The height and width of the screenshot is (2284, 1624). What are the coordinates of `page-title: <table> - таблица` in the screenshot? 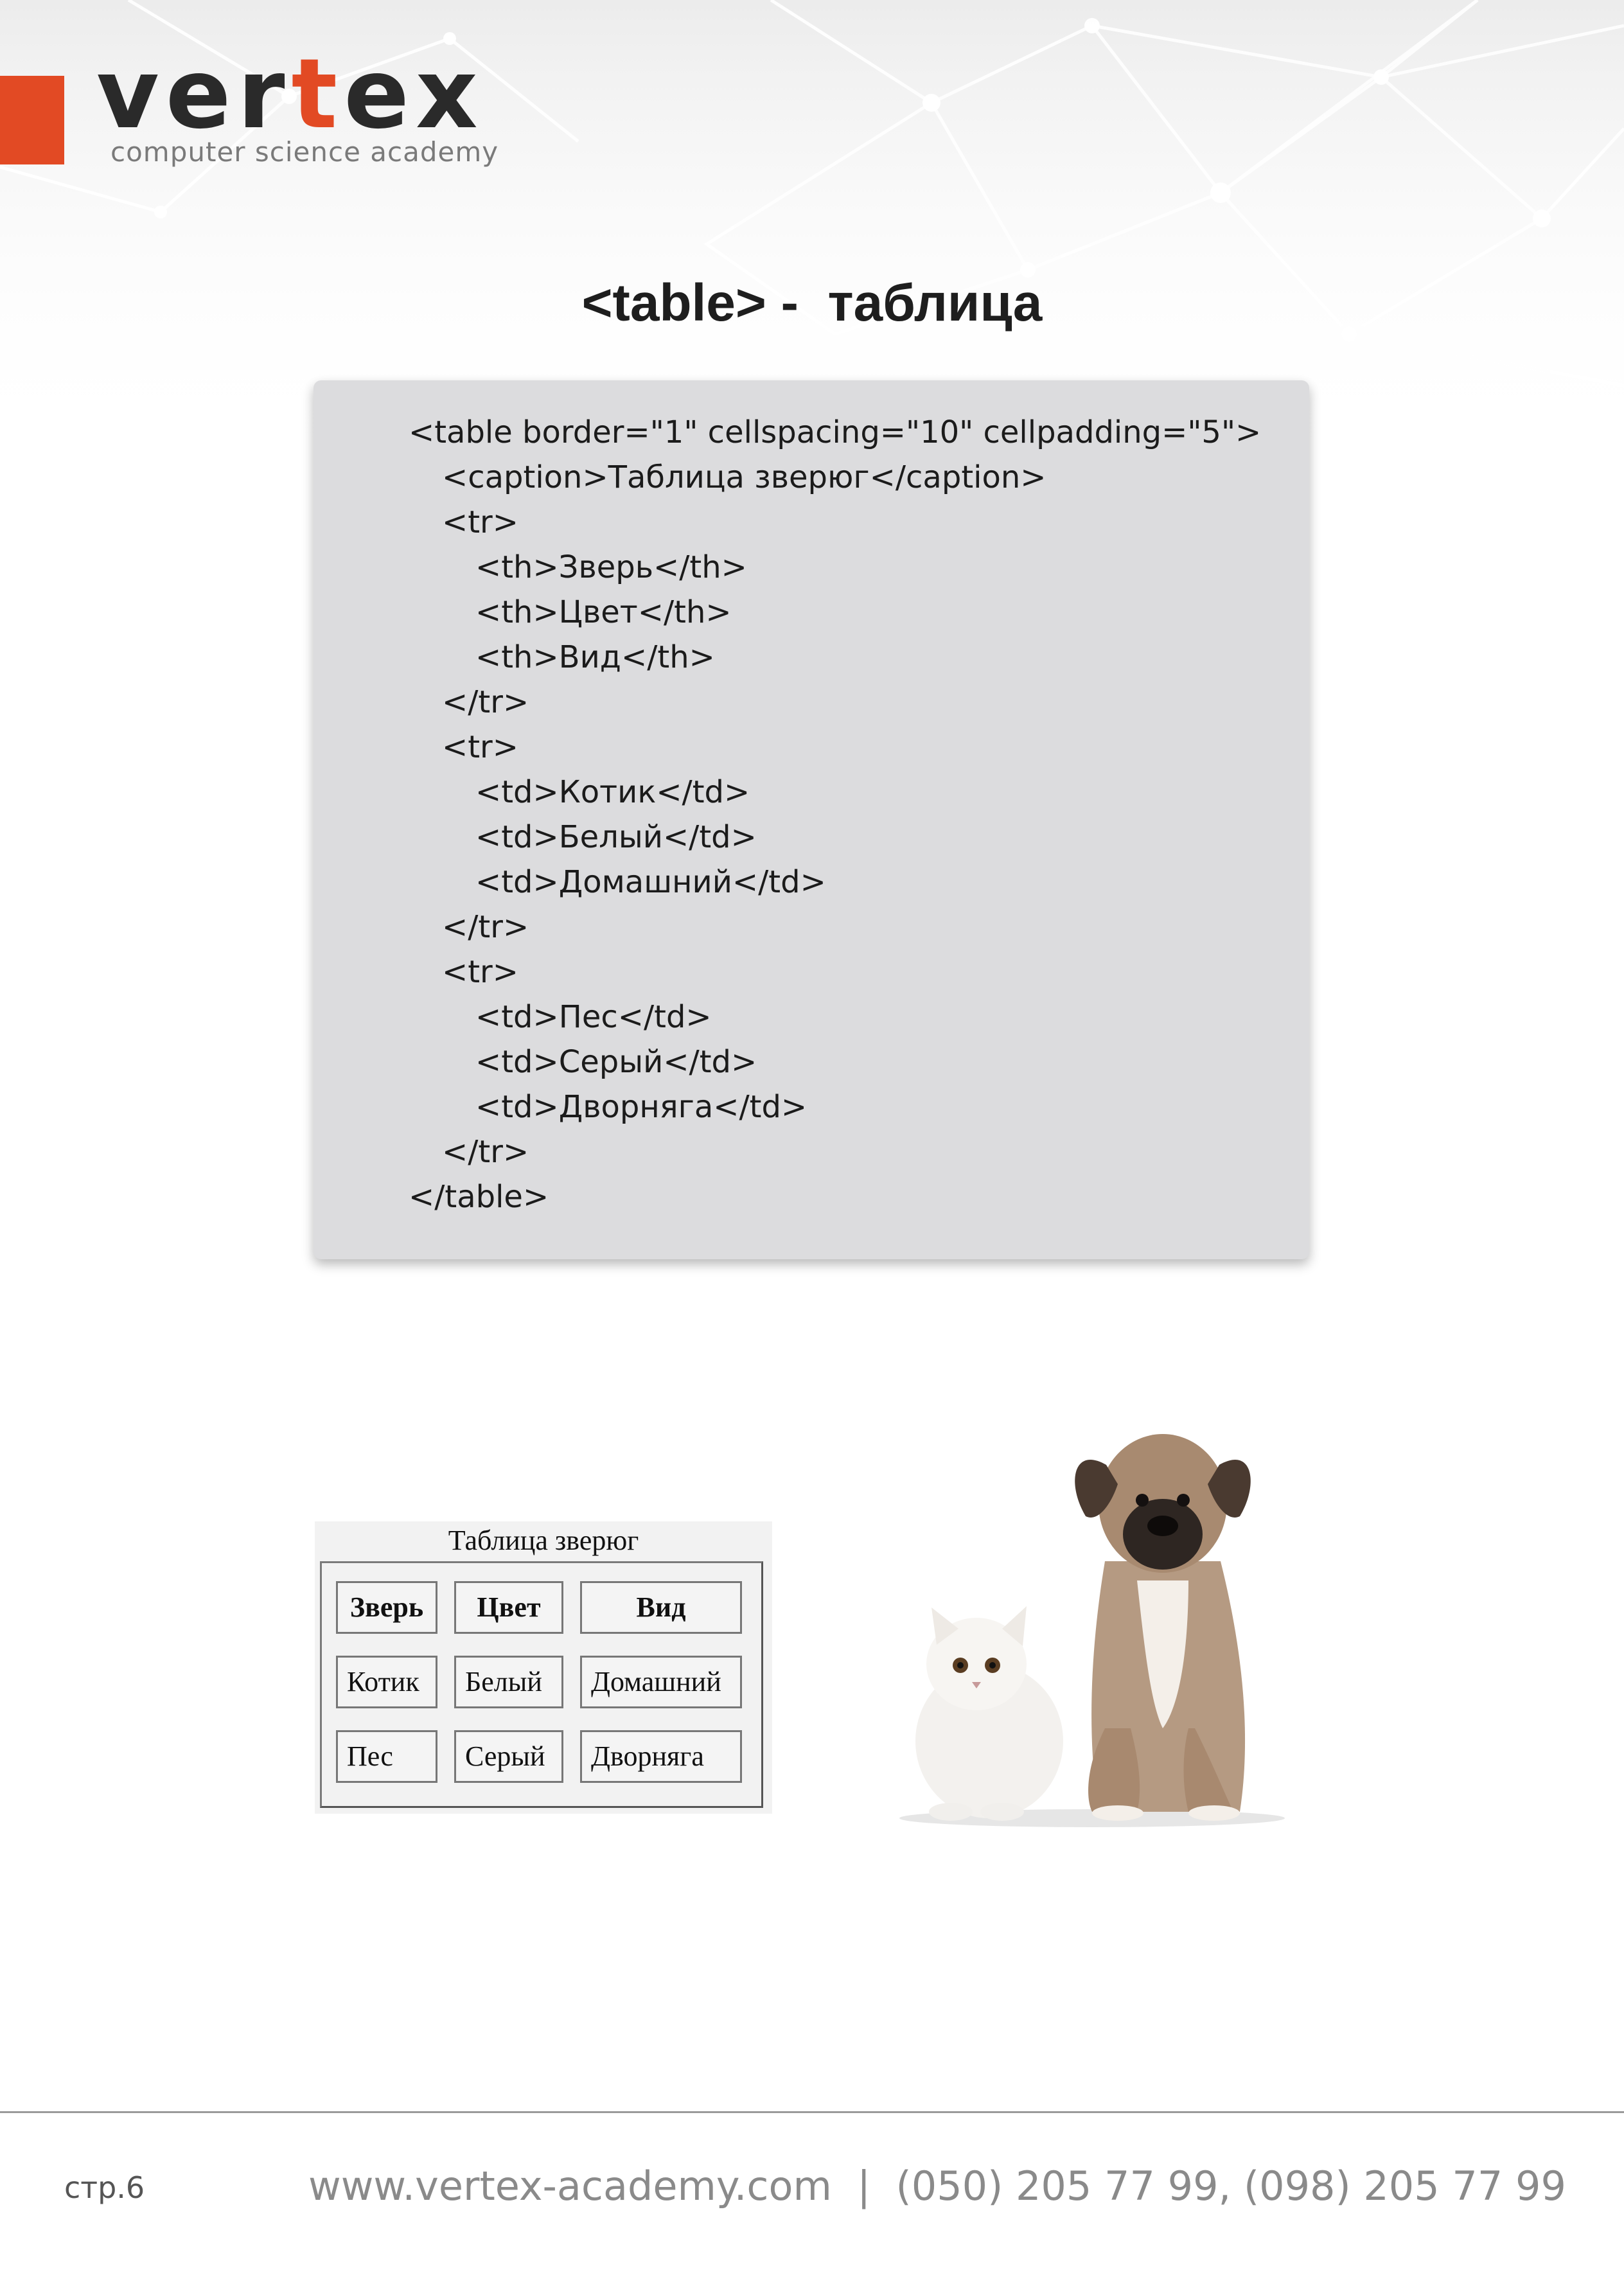 It's located at (812, 303).